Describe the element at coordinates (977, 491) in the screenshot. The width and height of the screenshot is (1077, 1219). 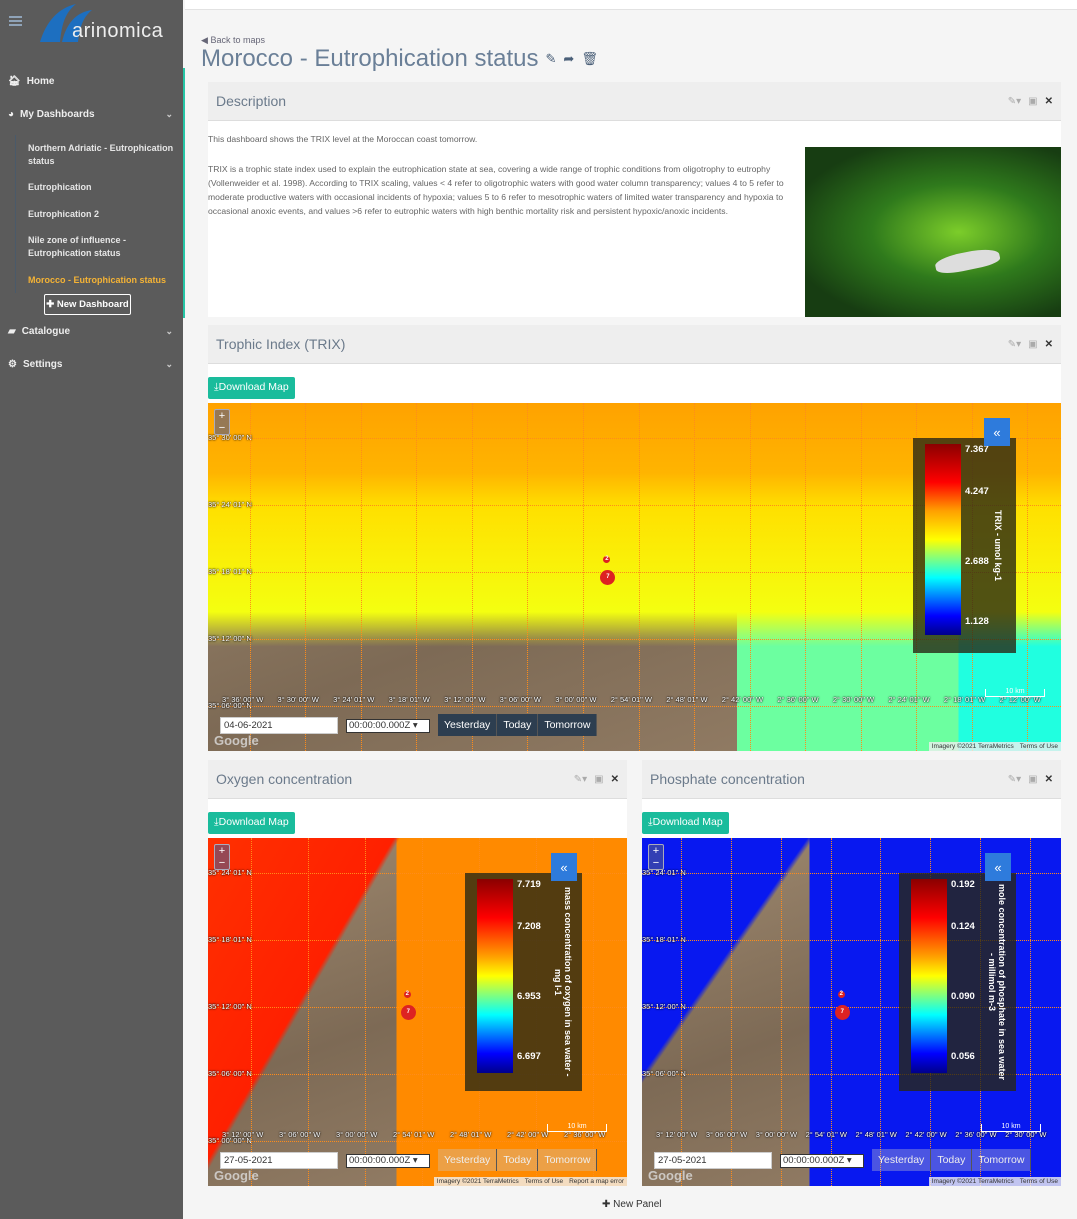
I see `legend-value: 4.247` at that location.